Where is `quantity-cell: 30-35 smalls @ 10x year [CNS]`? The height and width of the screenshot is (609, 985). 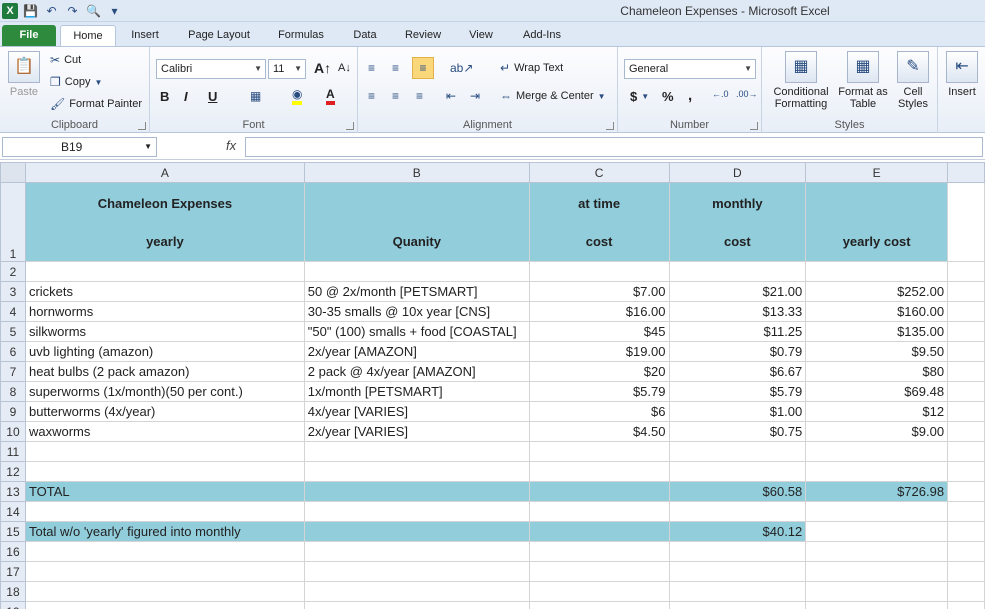
quantity-cell: 30-35 smalls @ 10x year [CNS] is located at coordinates (416, 311).